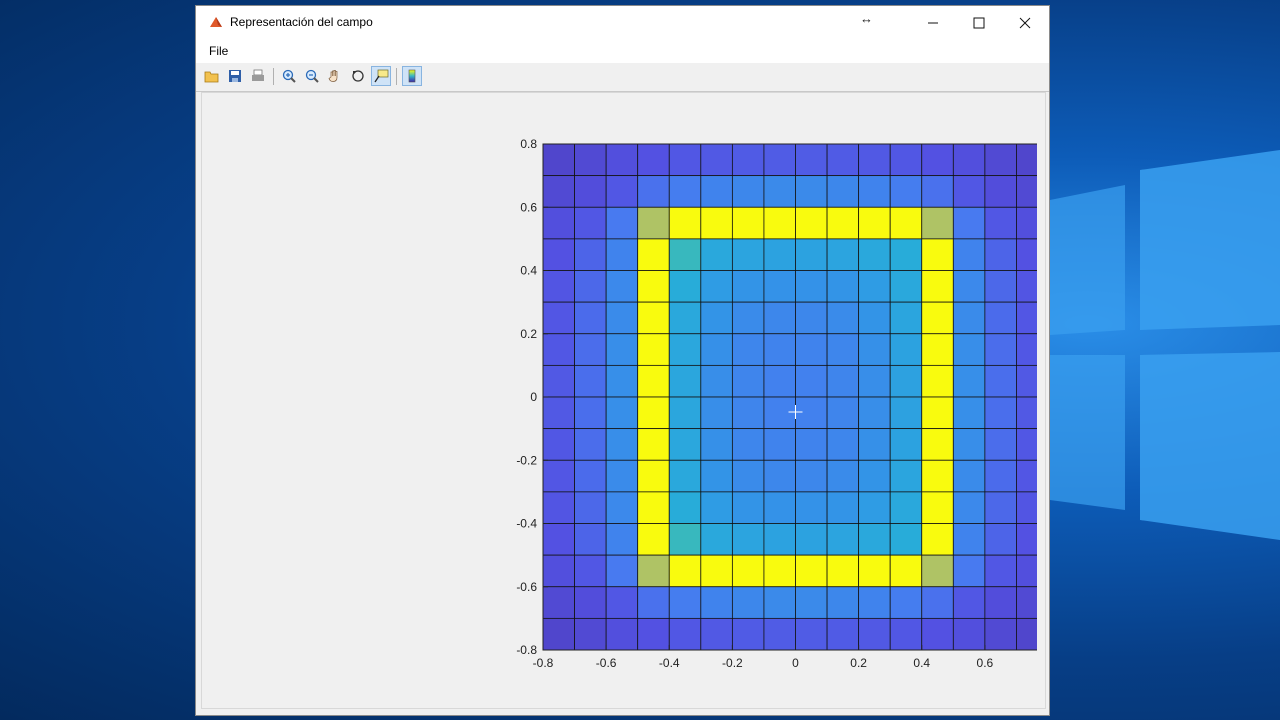 Image resolution: width=1280 pixels, height=720 pixels. Describe the element at coordinates (921, 663) in the screenshot. I see `x-tick-label: 0.4` at that location.